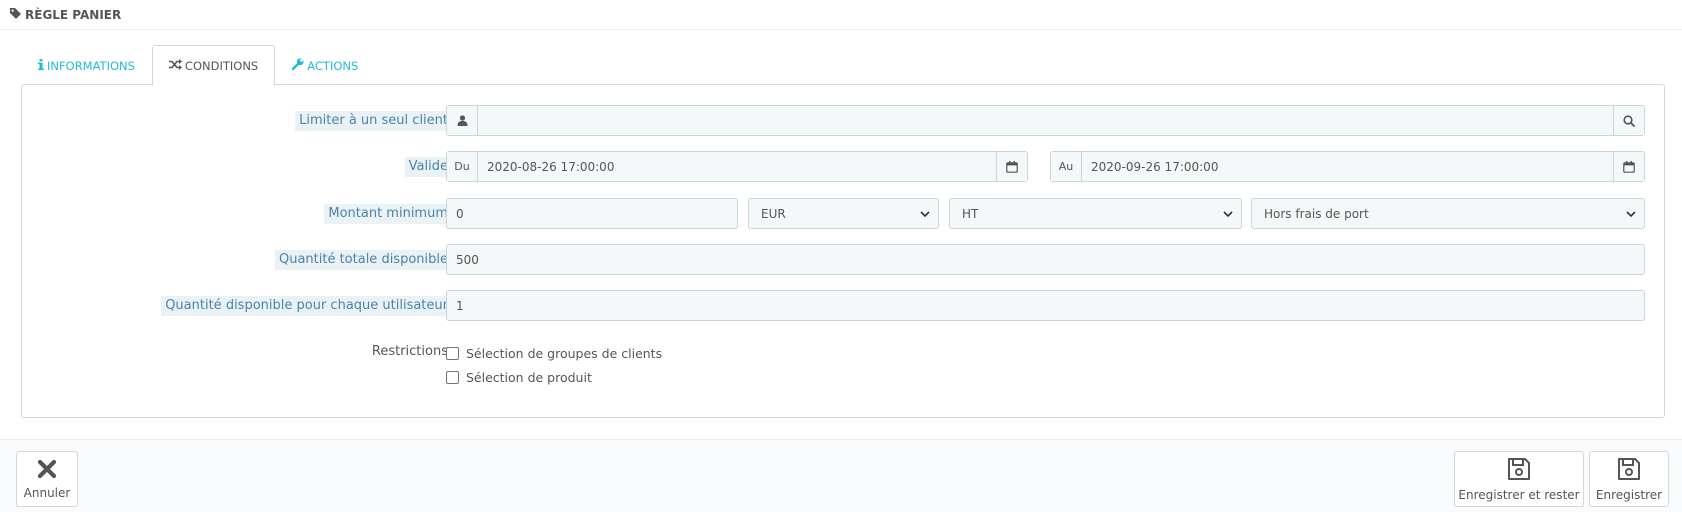 This screenshot has width=1682, height=519. Describe the element at coordinates (1629, 494) in the screenshot. I see `save-button-label: Enregistrer` at that location.